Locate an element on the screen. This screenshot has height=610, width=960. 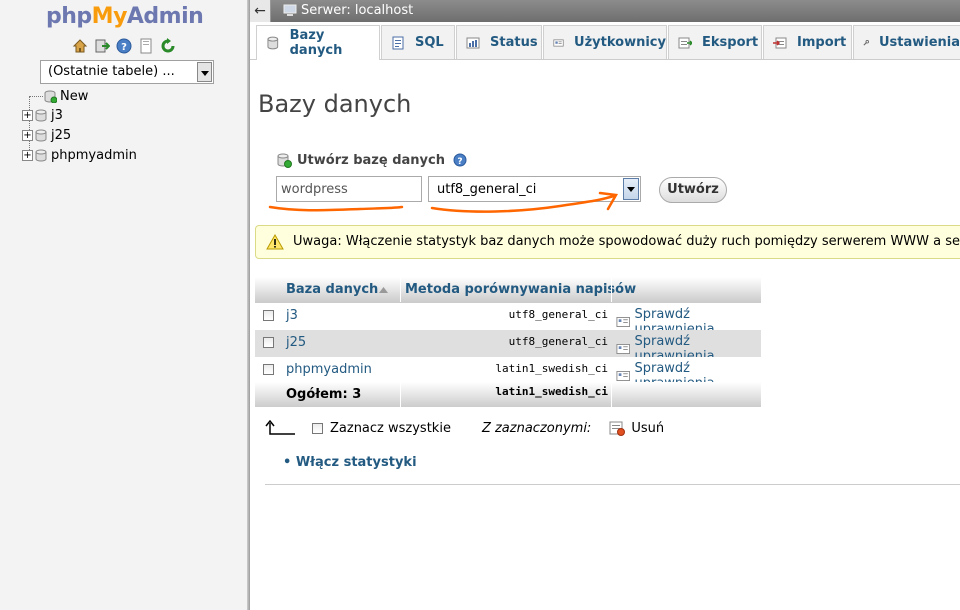
bulk-actions: Zaznacz wszystkie Z zaznaczonymi: Usuń is located at coordinates (464, 428).